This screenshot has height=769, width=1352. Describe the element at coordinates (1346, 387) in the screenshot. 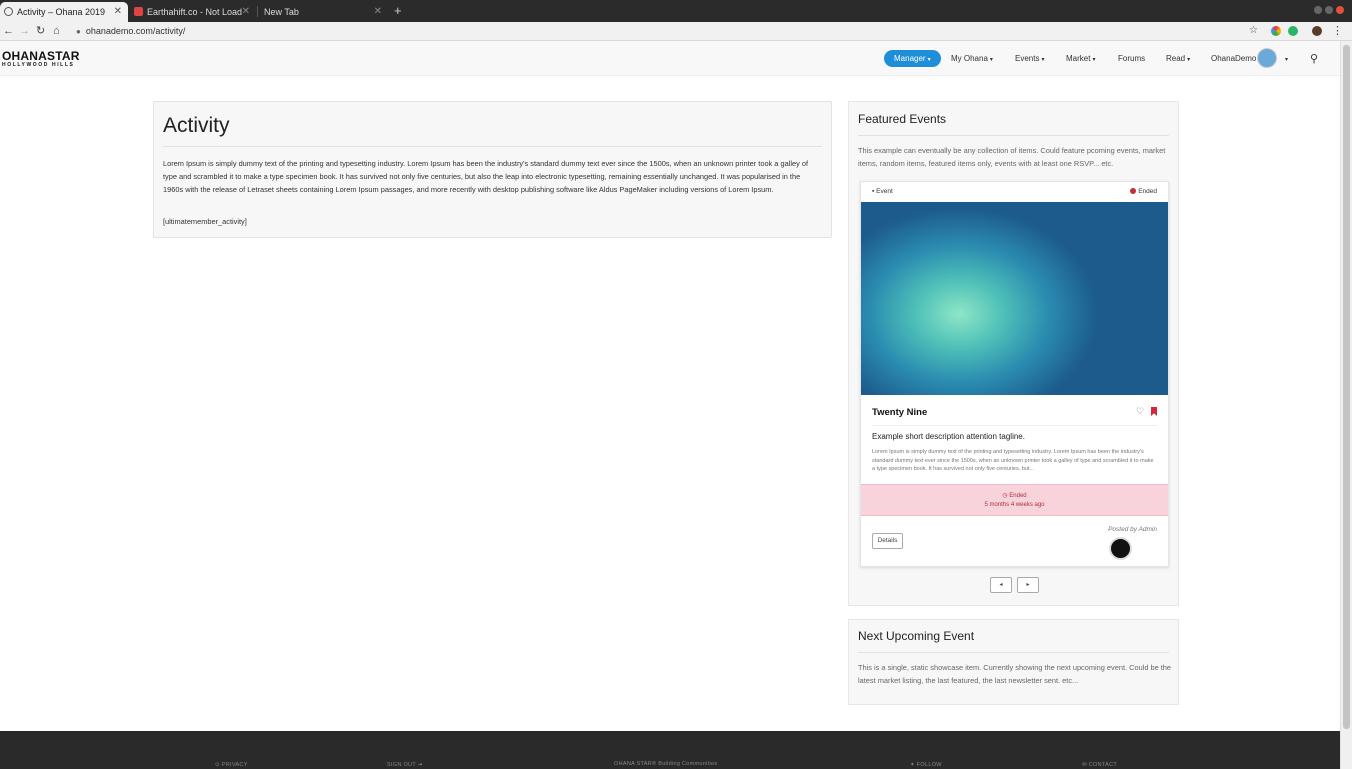

I see `scrollbar-thumb` at that location.